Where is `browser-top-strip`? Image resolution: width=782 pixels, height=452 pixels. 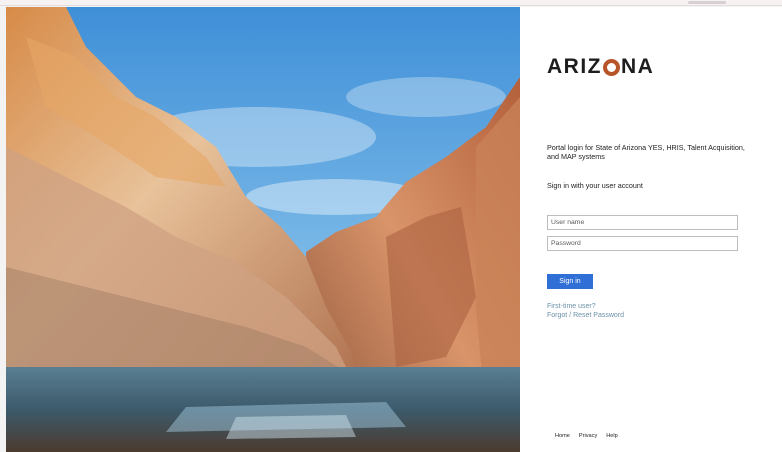
browser-top-strip is located at coordinates (391, 3).